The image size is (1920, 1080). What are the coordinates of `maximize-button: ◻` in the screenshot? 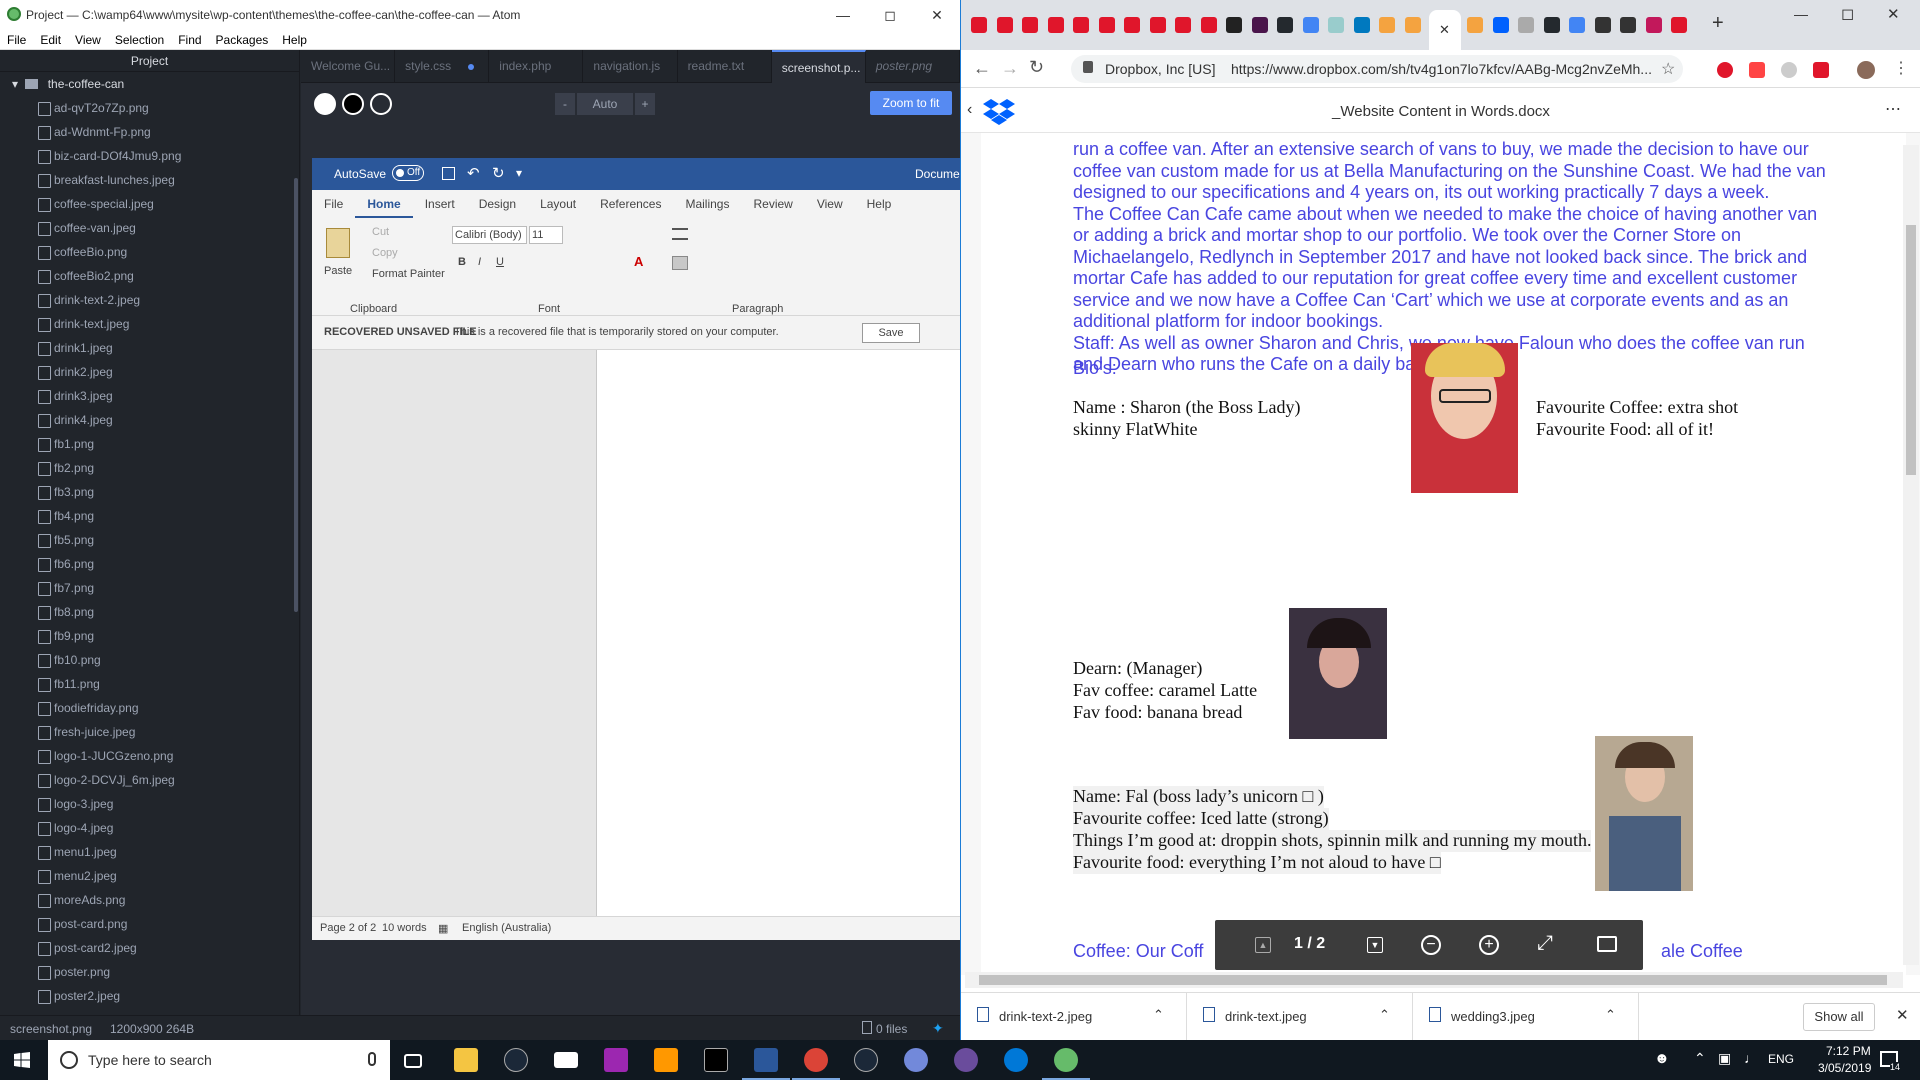 It's located at (890, 15).